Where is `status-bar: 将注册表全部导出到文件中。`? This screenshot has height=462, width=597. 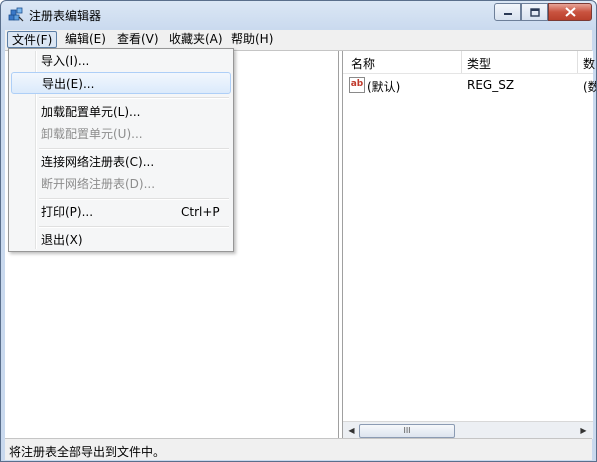 status-bar: 将注册表全部导出到文件中。 is located at coordinates (298, 449).